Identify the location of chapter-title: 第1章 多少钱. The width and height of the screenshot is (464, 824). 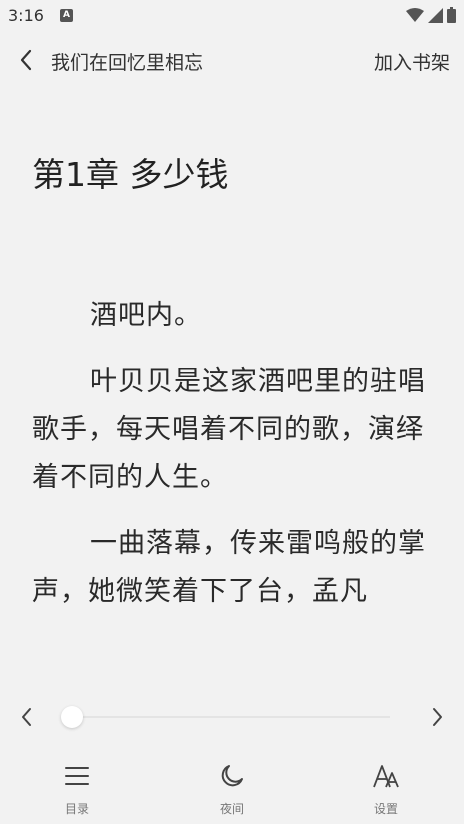
(130, 174).